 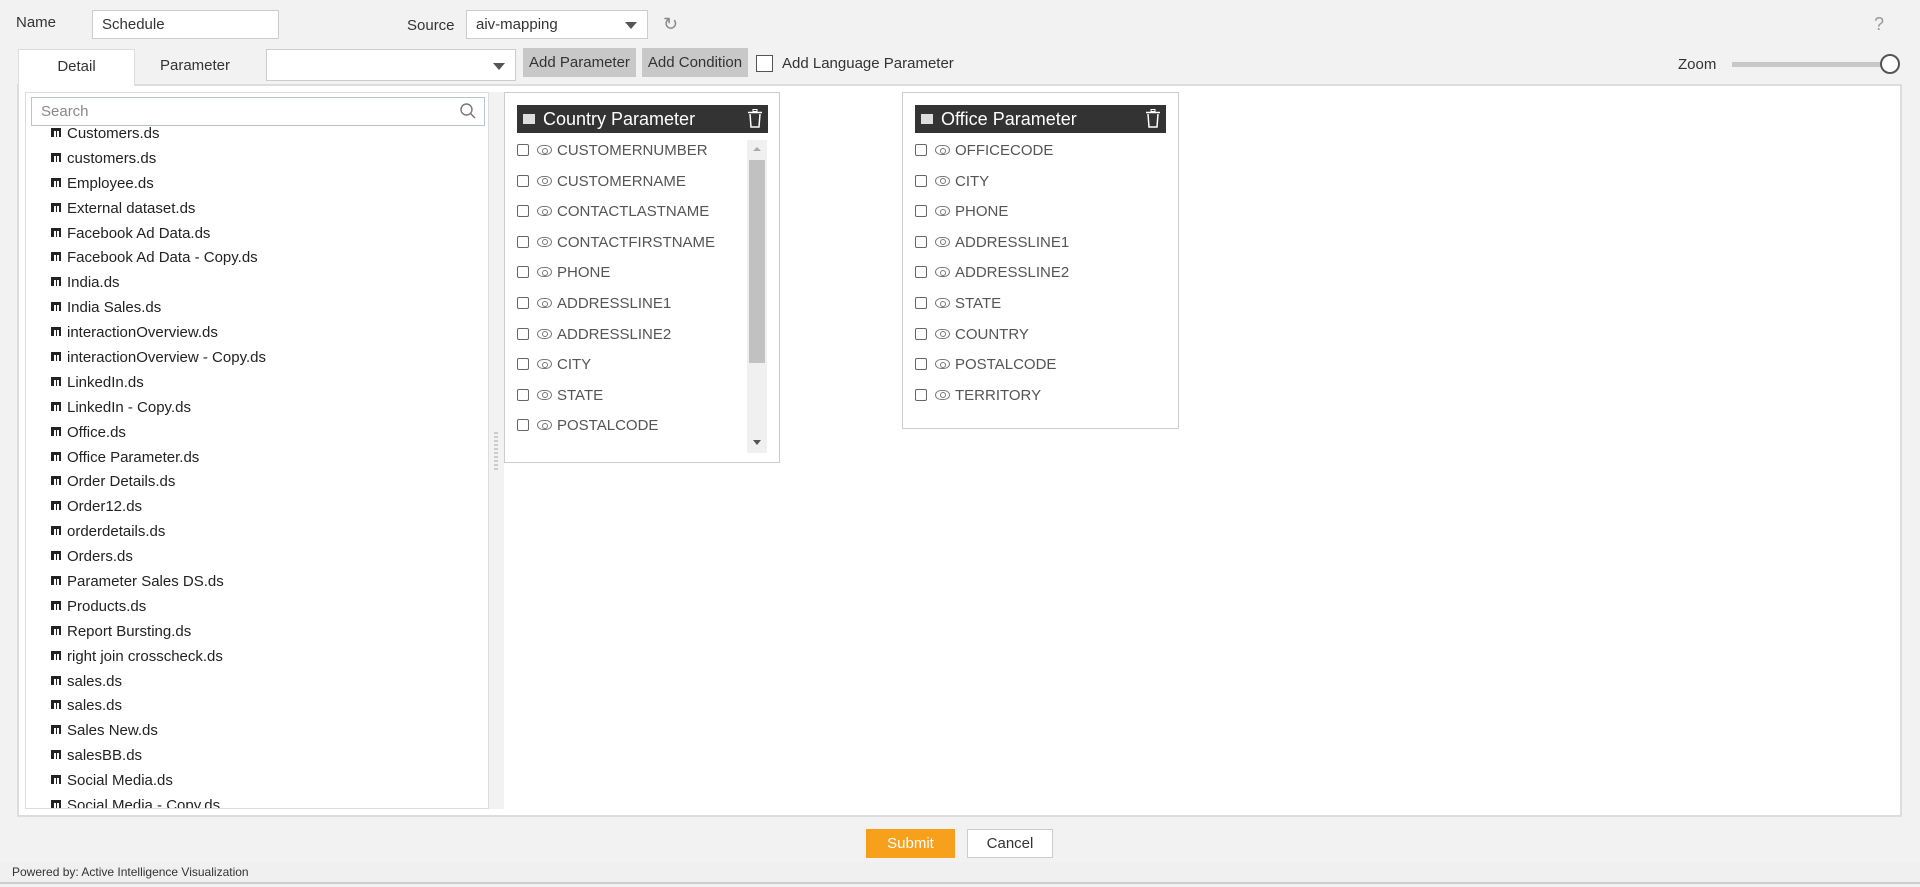 I want to click on field-row: ADDRESSLINE1, so click(x=992, y=243).